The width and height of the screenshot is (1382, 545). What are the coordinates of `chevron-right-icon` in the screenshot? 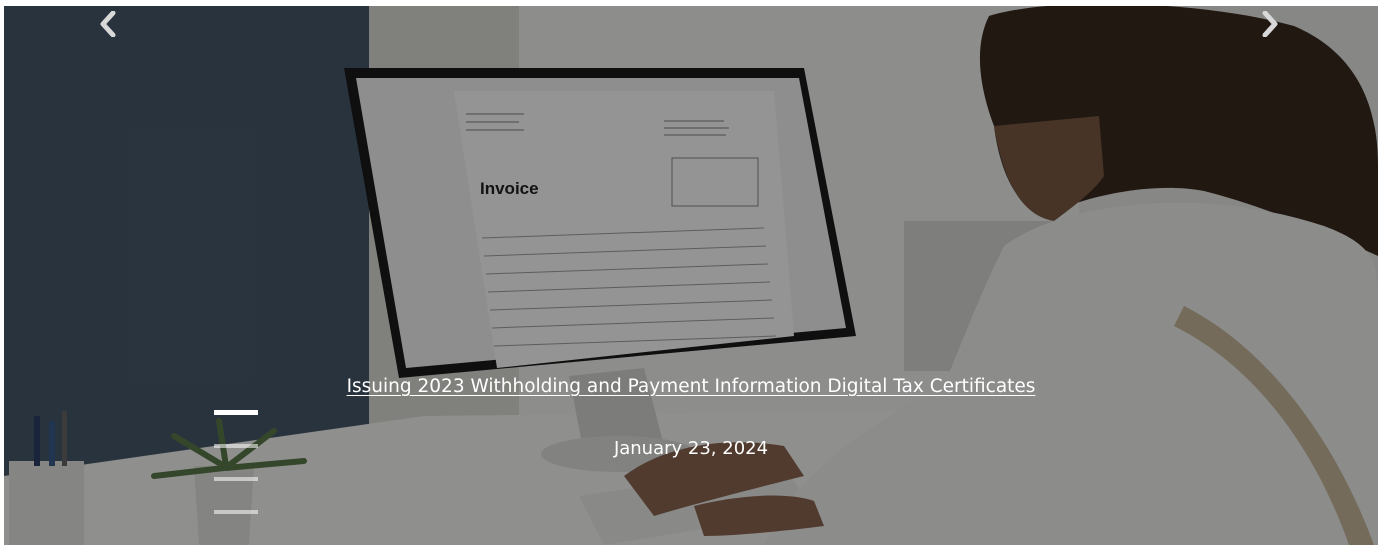 It's located at (1270, 24).